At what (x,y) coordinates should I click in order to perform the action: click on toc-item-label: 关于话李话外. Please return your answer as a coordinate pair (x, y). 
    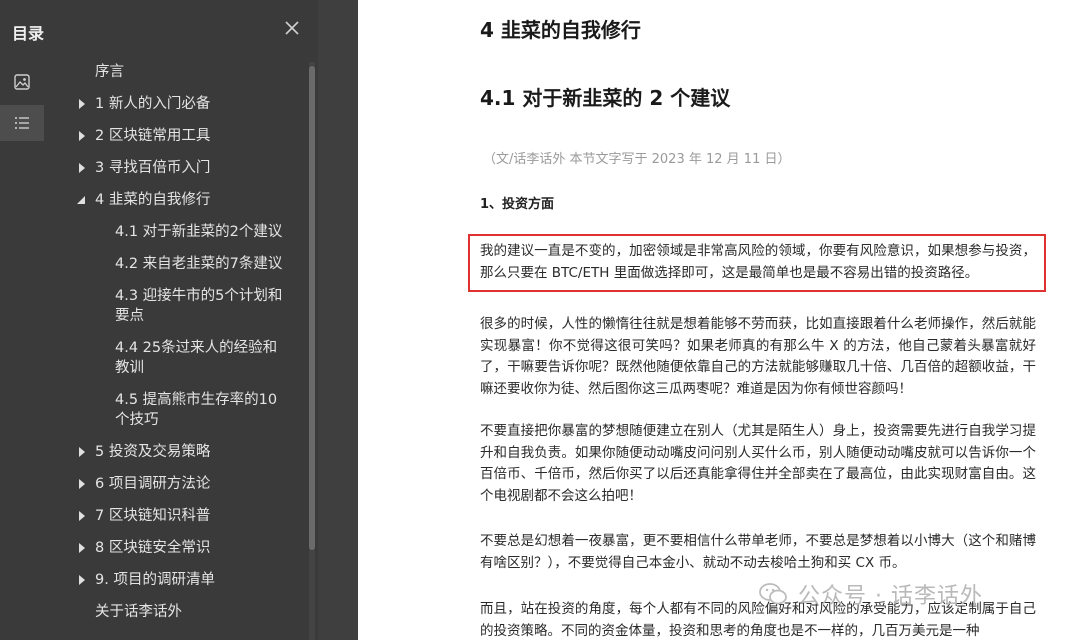
    Looking at the image, I should click on (138, 612).